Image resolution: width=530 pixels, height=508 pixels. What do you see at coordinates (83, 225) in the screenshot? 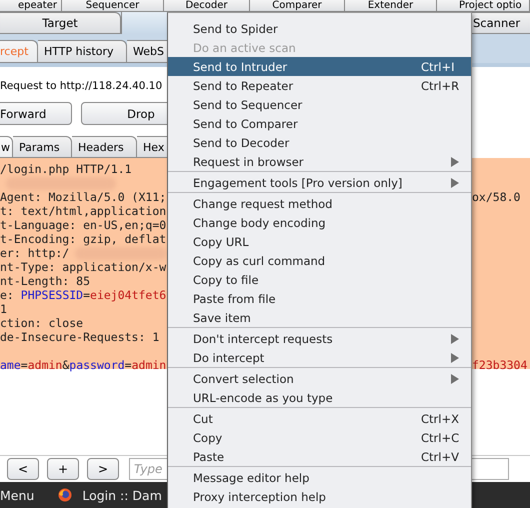
I see `editor-line: t-Language: en-US,en;q=0` at bounding box center [83, 225].